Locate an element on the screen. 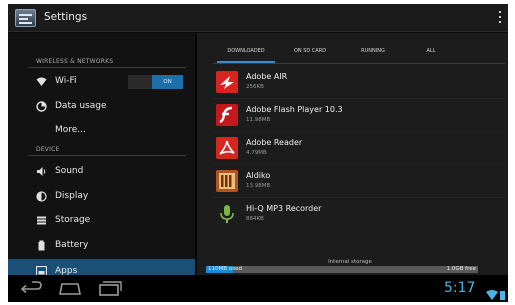  app-filter-tabs: DOWNLOADED ON SD CARD RUNNING ALL is located at coordinates (359, 53).